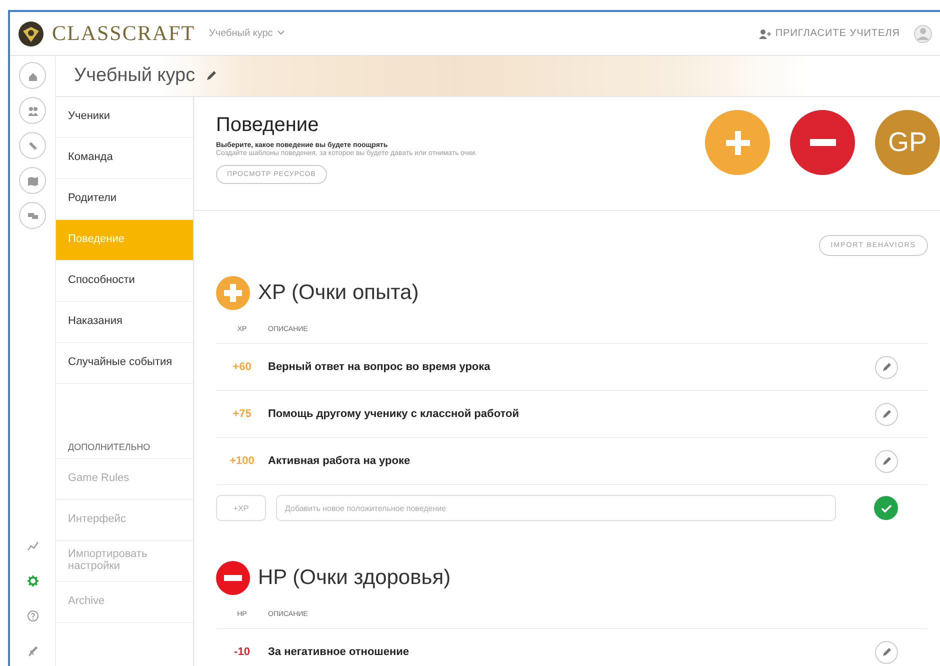 The width and height of the screenshot is (940, 666). I want to click on sidebar-item: Способности, so click(124, 281).